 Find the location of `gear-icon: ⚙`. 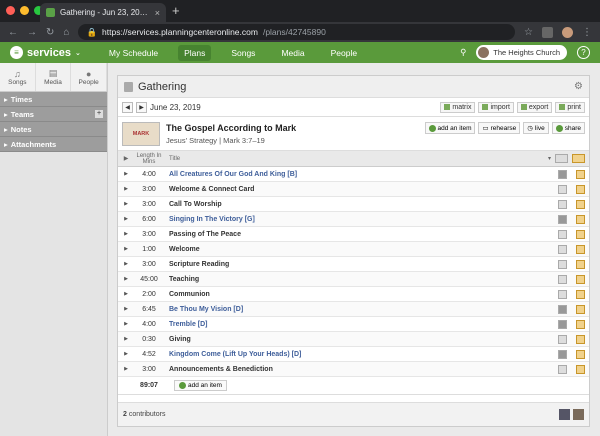

gear-icon: ⚙ is located at coordinates (578, 86).